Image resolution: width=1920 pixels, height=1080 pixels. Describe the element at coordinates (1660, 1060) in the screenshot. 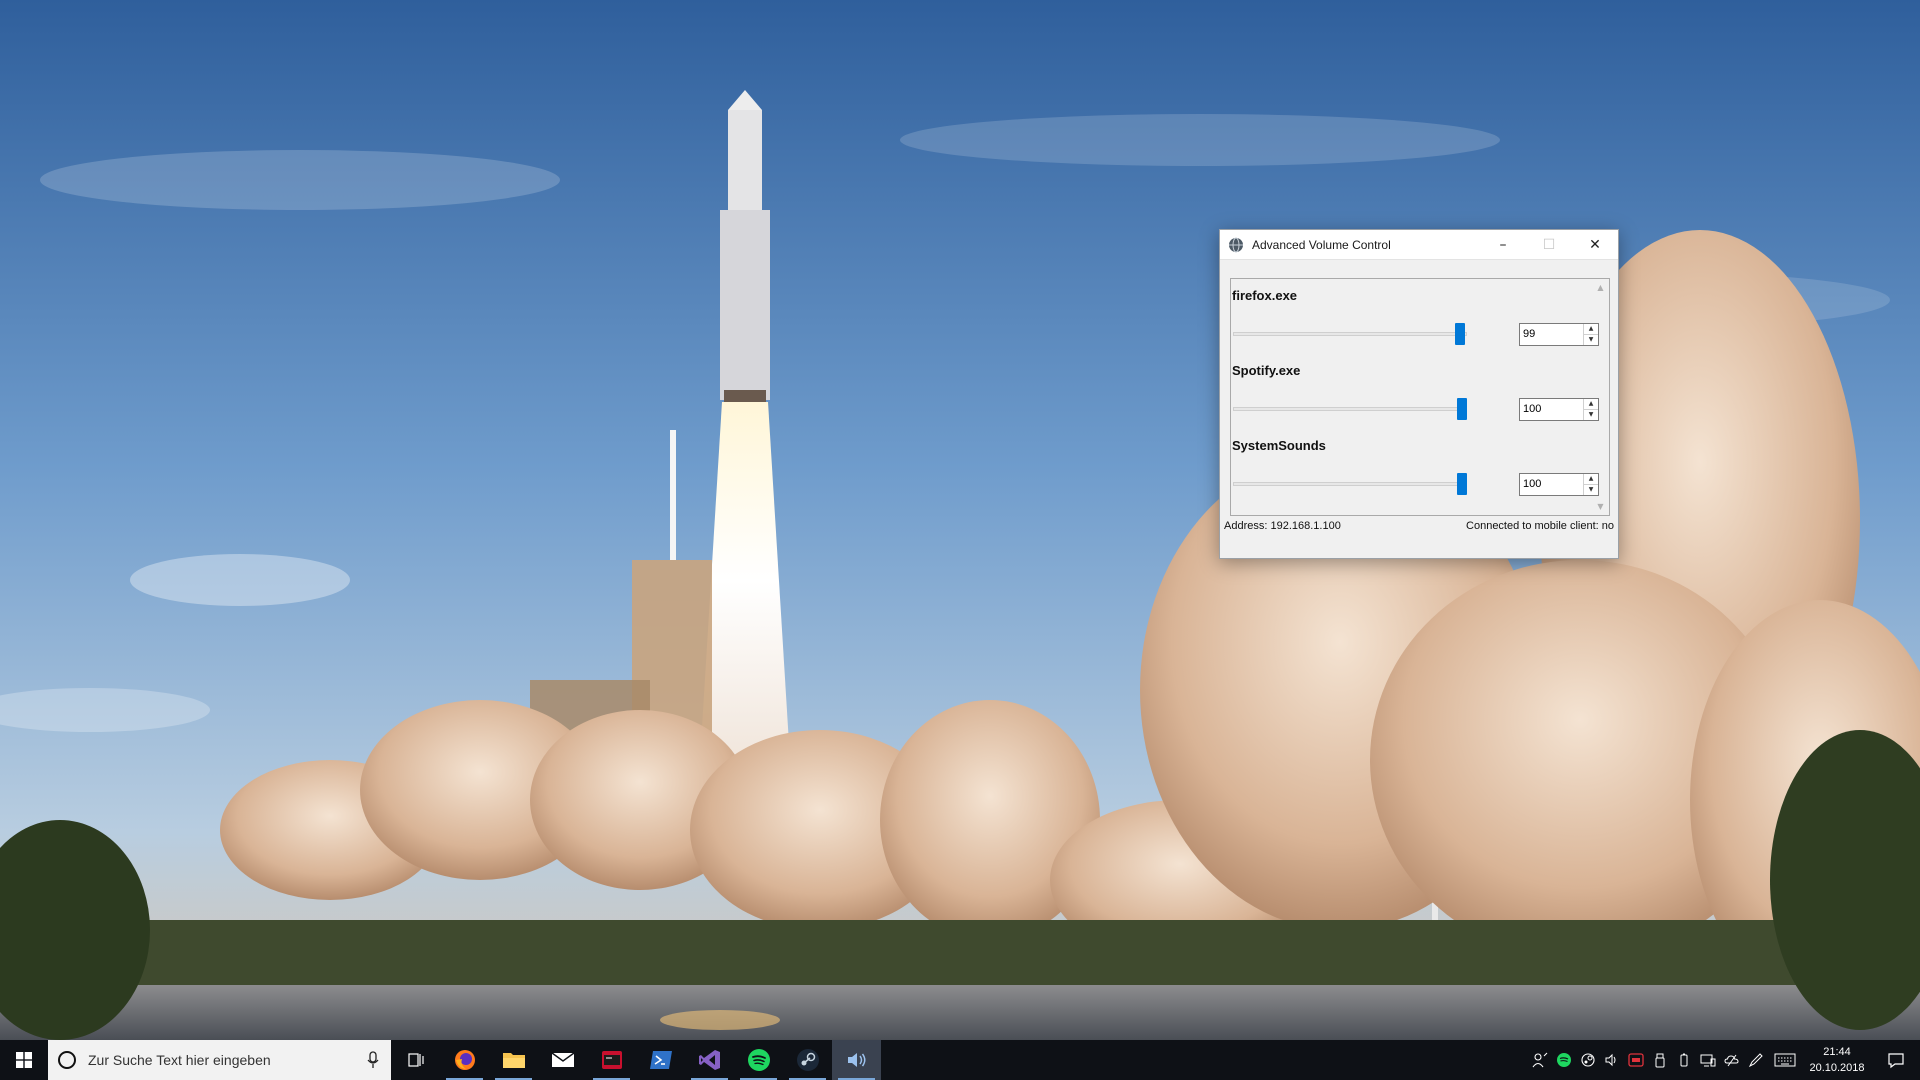

I see `usb-drive-icon` at that location.